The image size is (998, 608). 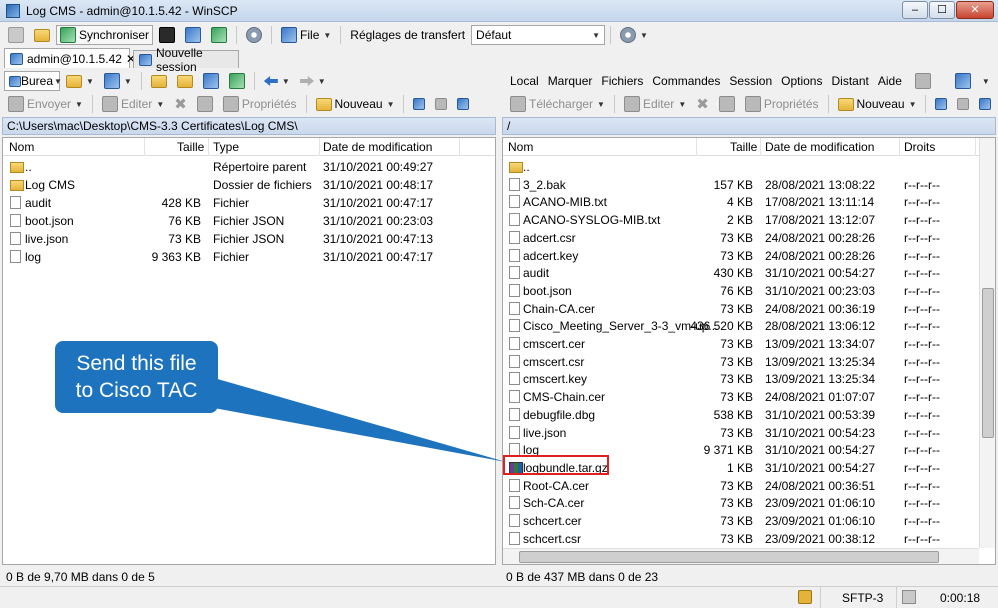 I want to click on annotation-callout: Send this file to Cisco TAC, so click(x=136, y=377).